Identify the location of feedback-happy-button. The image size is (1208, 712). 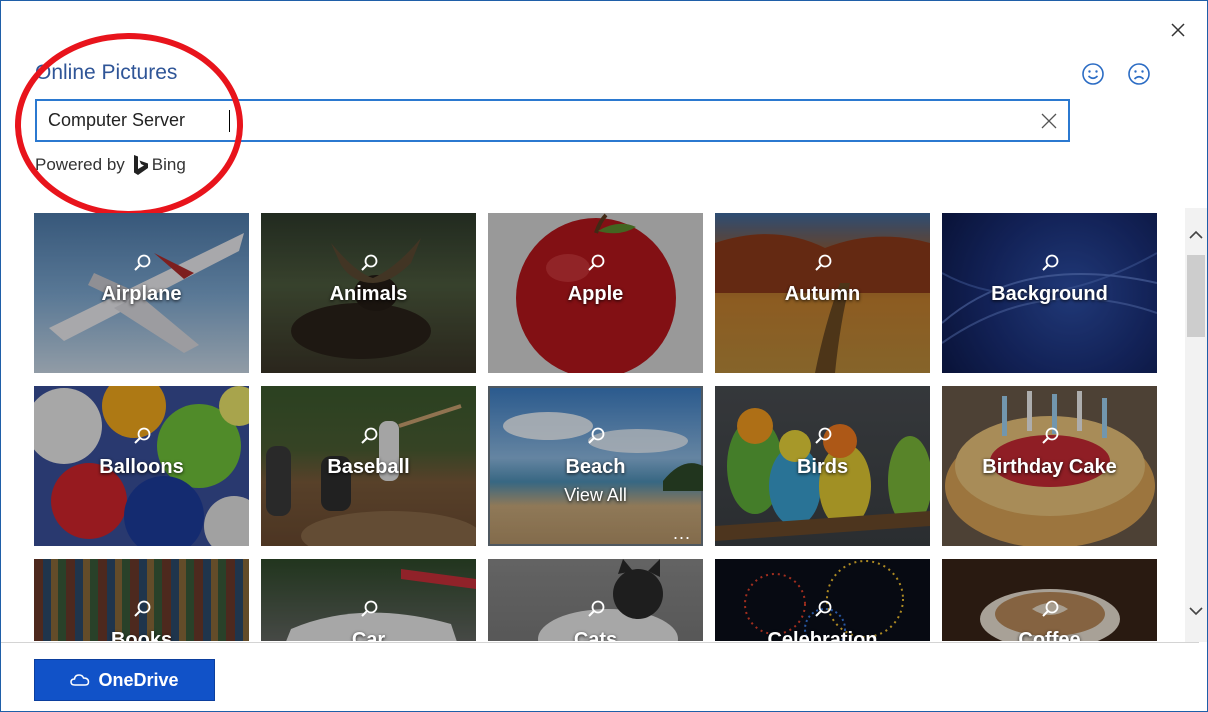
(1093, 74).